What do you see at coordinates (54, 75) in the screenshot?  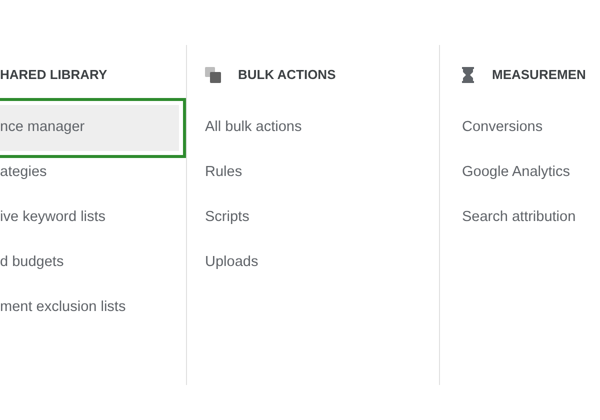 I see `section-heading: HARED LIBRARY` at bounding box center [54, 75].